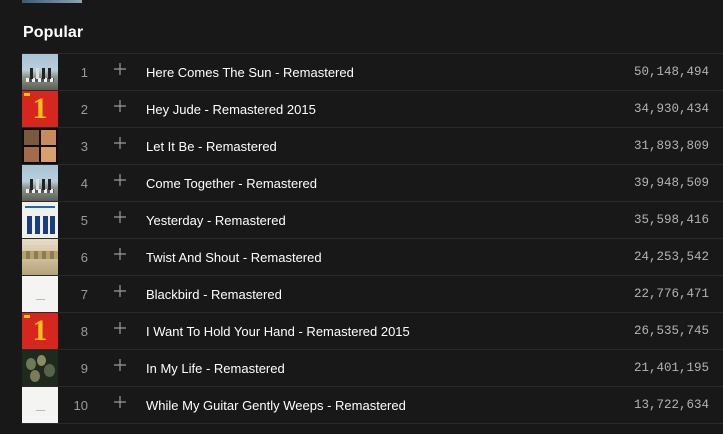 Image resolution: width=723 pixels, height=434 pixels. I want to click on track-number: 7, so click(84, 294).